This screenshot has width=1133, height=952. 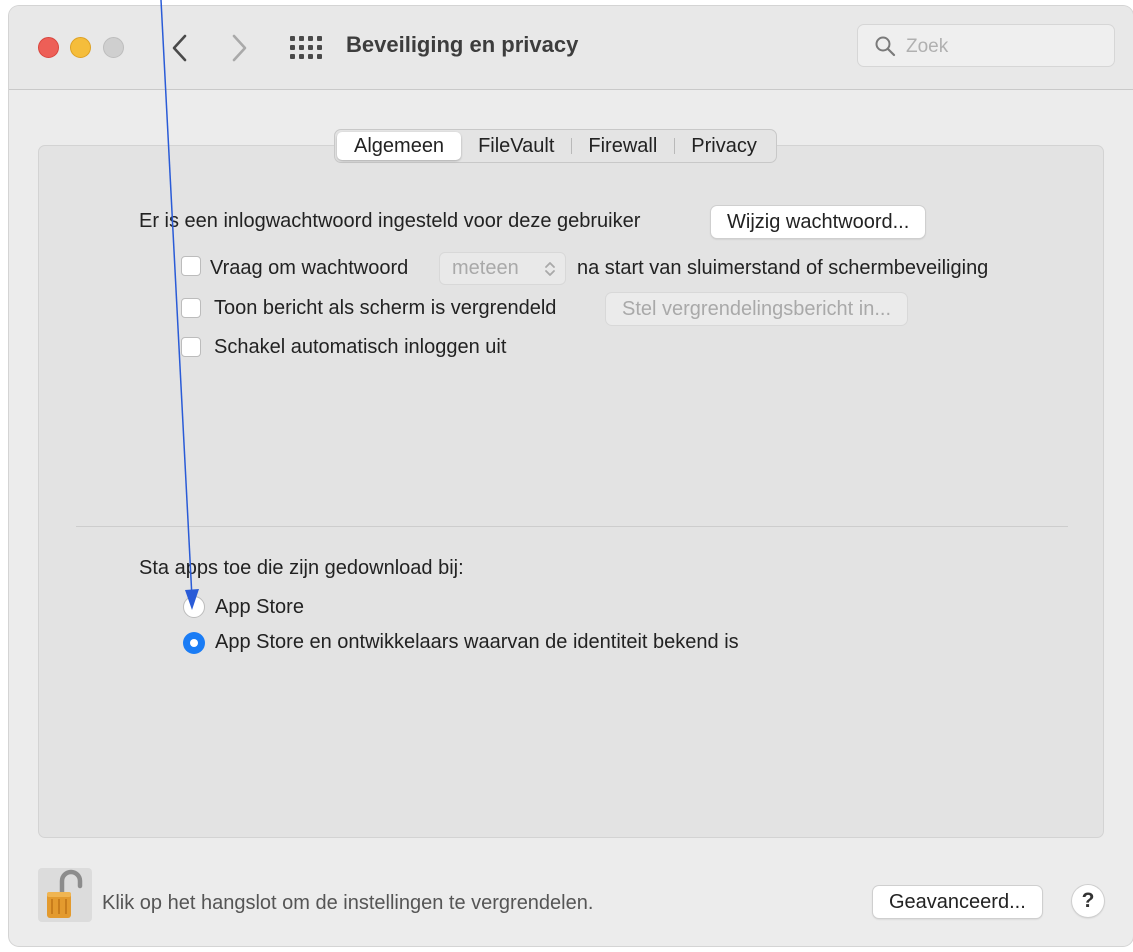 I want to click on tab-filevault: FileVault, so click(x=516, y=146).